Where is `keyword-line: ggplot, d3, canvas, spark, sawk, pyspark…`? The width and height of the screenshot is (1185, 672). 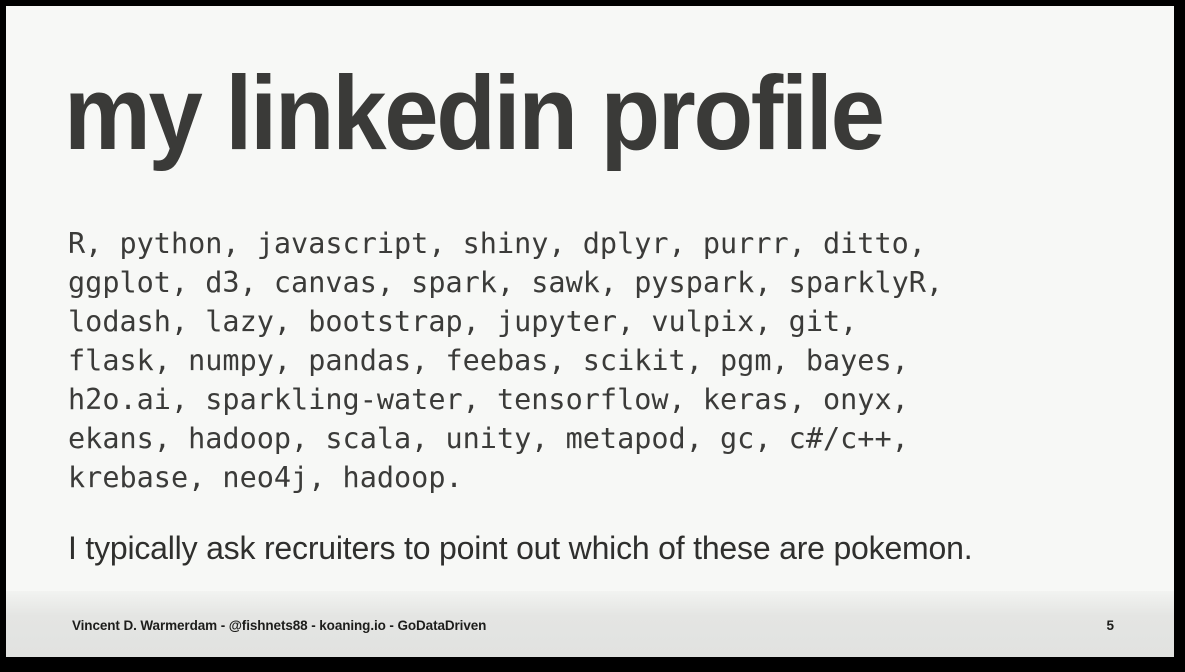 keyword-line: ggplot, d3, canvas, spark, sawk, pyspark… is located at coordinates (506, 282).